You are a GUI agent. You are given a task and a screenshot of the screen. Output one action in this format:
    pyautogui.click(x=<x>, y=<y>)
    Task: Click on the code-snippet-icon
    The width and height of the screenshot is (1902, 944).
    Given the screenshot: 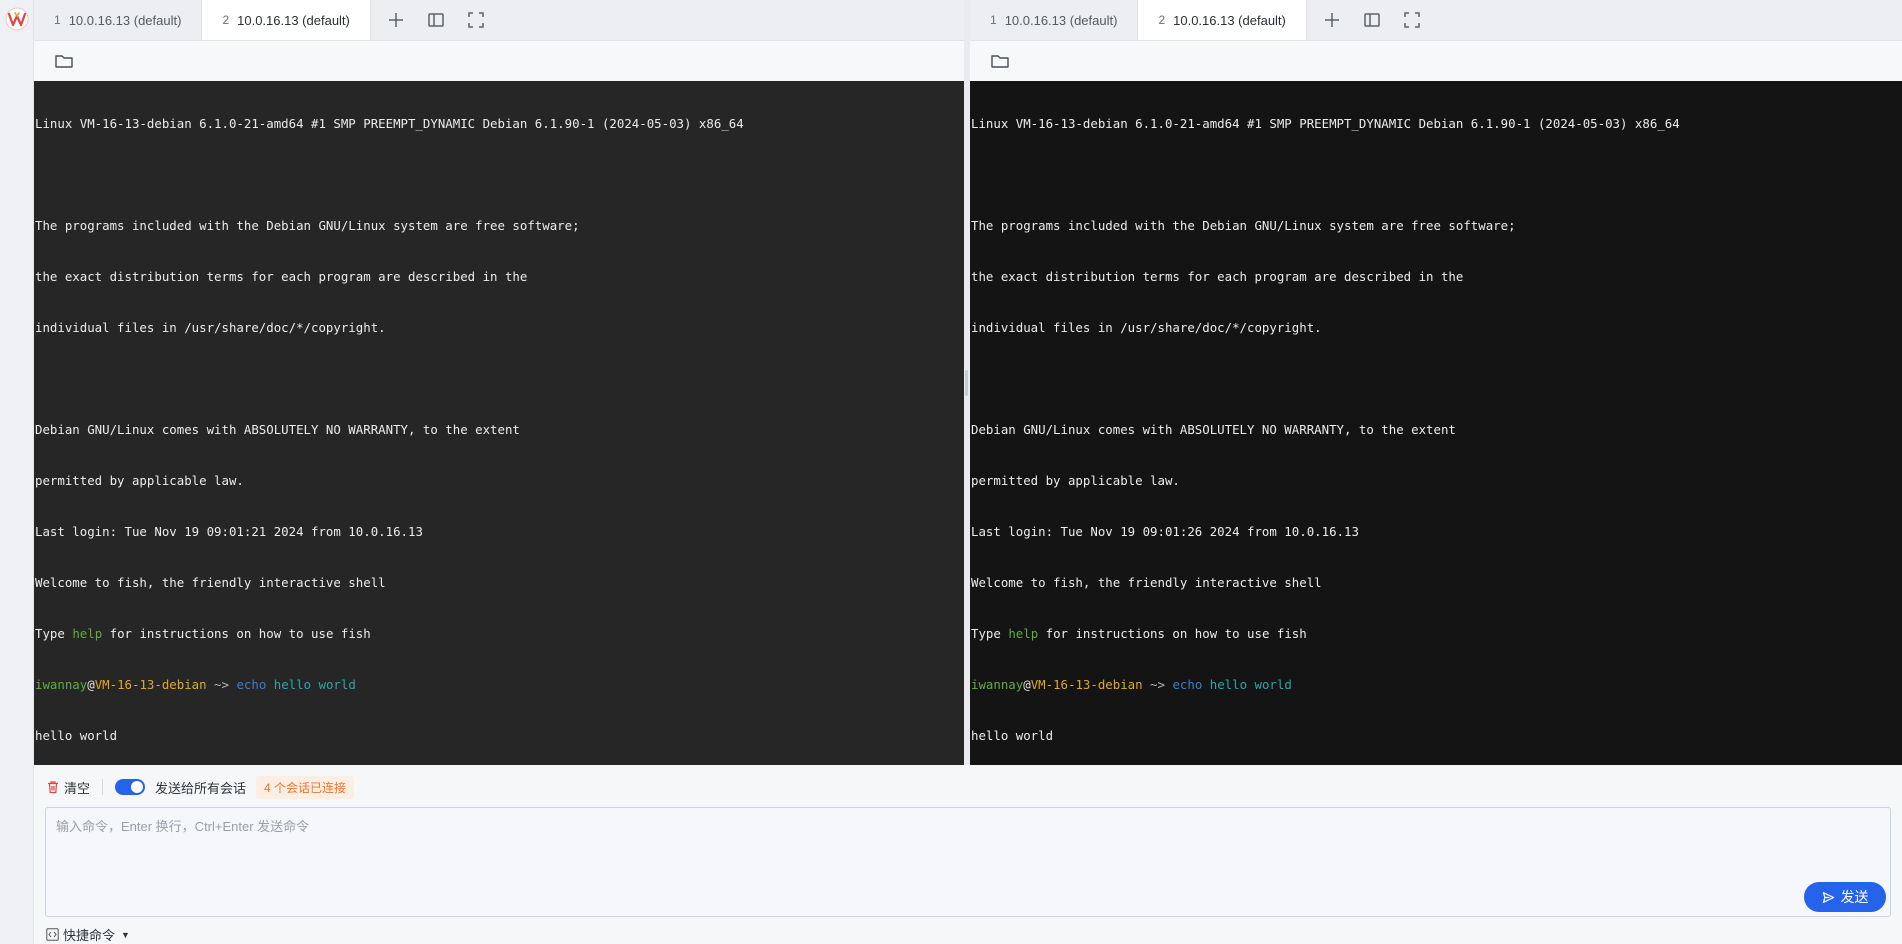 What is the action you would take?
    pyautogui.click(x=52, y=934)
    